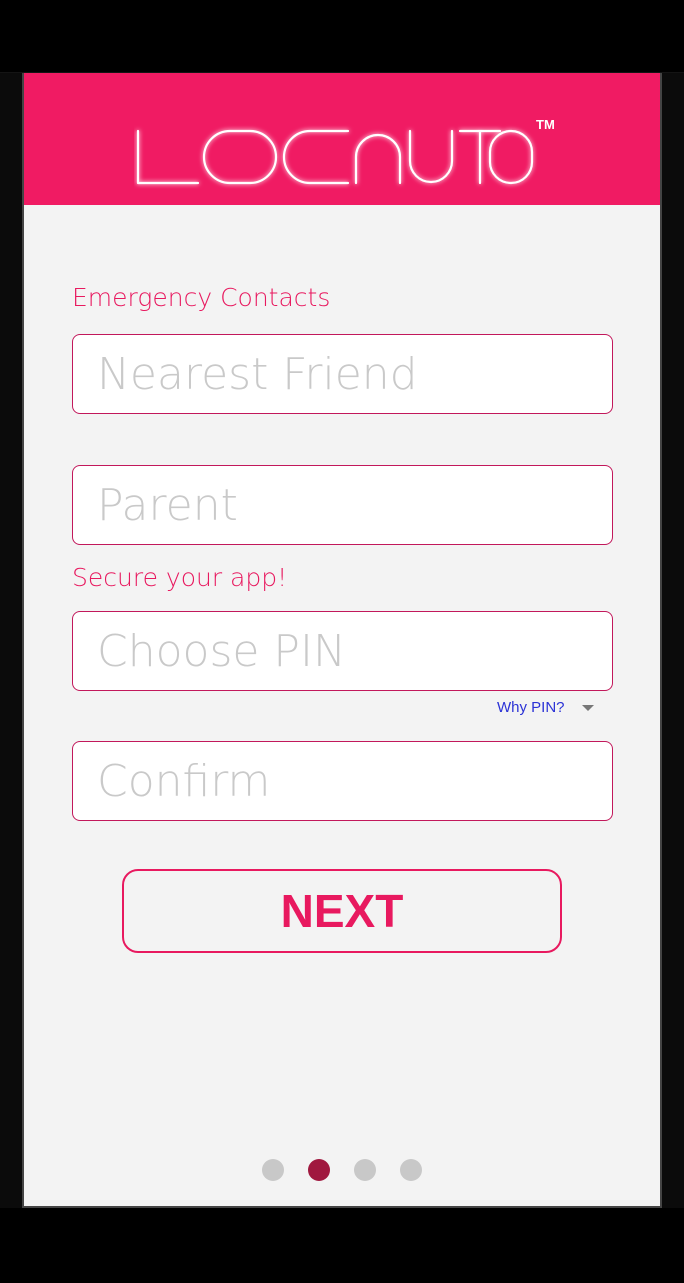 The width and height of the screenshot is (684, 1283). Describe the element at coordinates (342, 1170) in the screenshot. I see `page-indicator` at that location.